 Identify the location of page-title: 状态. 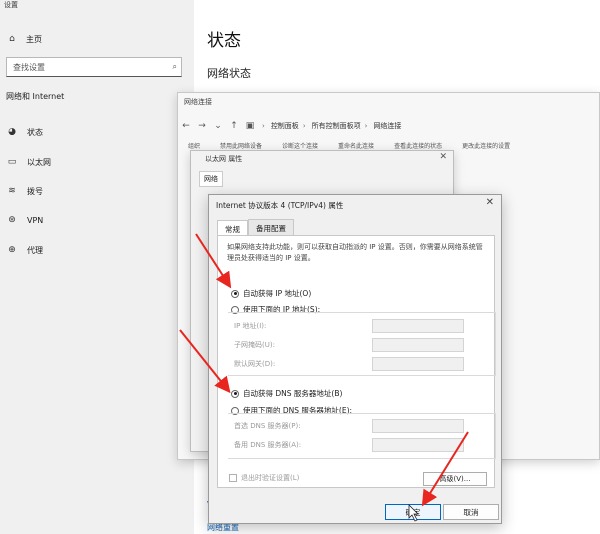
(224, 41).